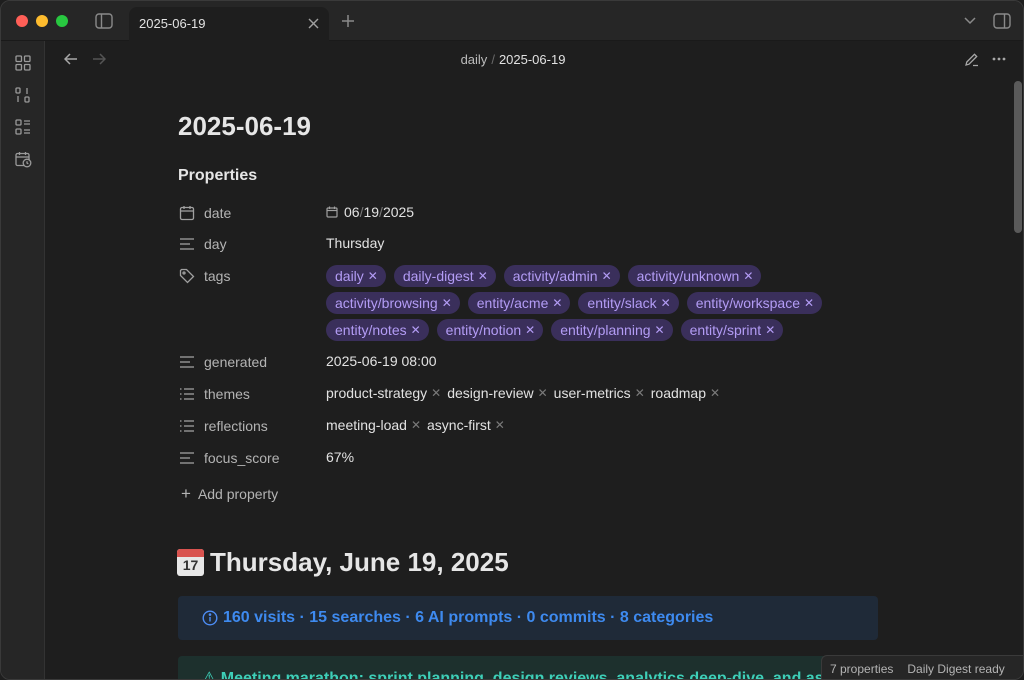 This screenshot has height=680, width=1024. I want to click on status-bar: 7 properties Daily Digest ready, so click(922, 667).